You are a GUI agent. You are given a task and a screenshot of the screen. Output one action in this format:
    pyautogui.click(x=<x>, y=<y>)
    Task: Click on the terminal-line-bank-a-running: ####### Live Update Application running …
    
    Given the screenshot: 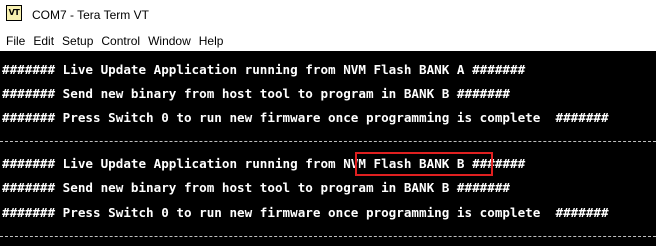 What is the action you would take?
    pyautogui.click(x=264, y=69)
    